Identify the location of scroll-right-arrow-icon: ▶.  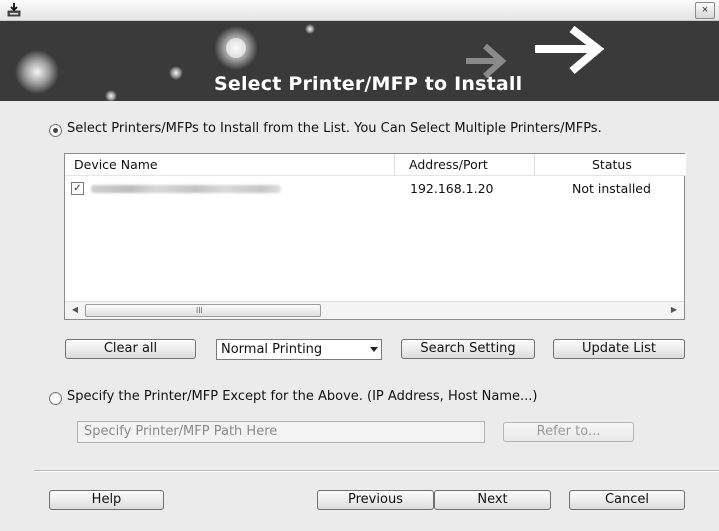
(674, 310).